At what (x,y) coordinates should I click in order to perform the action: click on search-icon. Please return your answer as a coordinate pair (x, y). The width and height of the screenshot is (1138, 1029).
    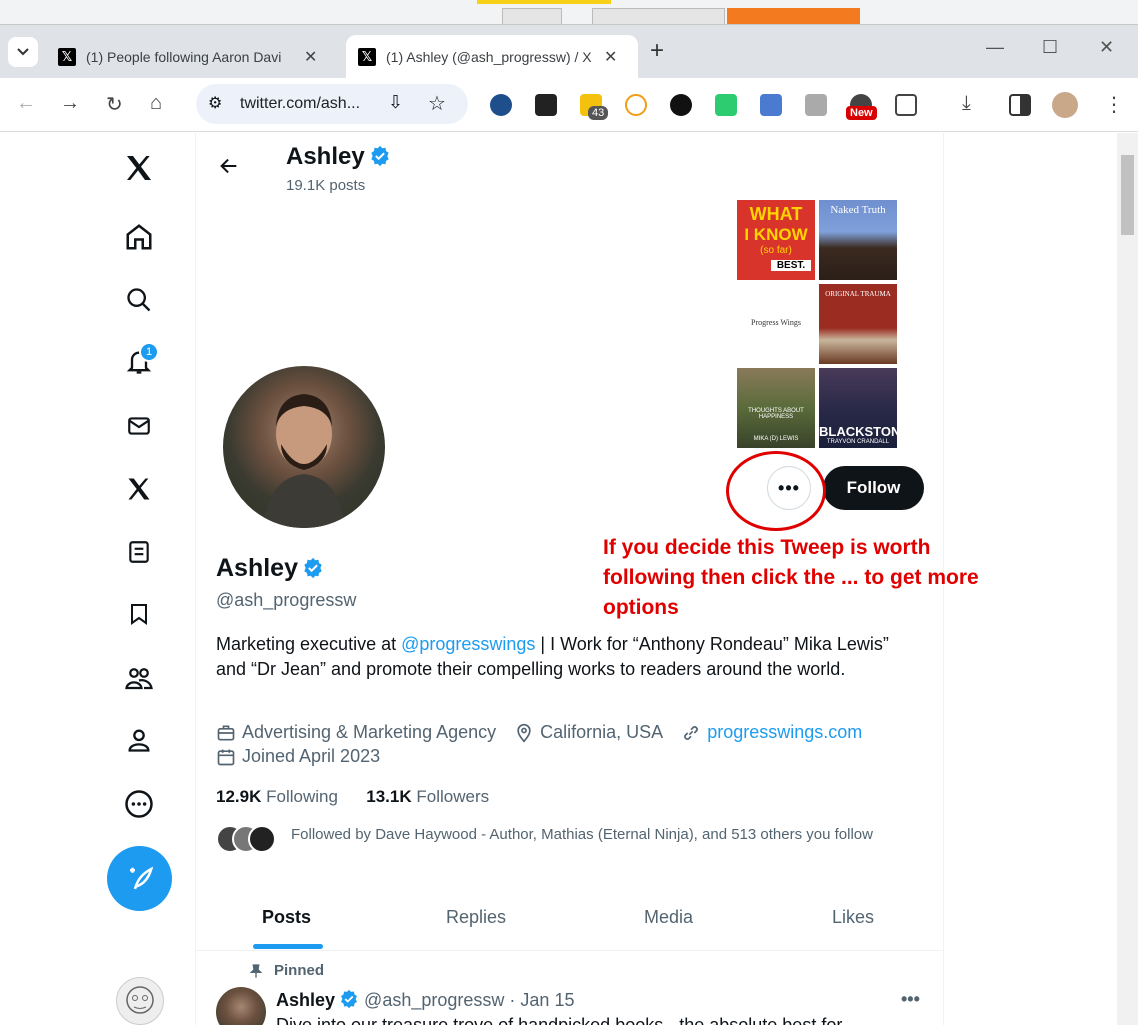
    Looking at the image, I should click on (139, 300).